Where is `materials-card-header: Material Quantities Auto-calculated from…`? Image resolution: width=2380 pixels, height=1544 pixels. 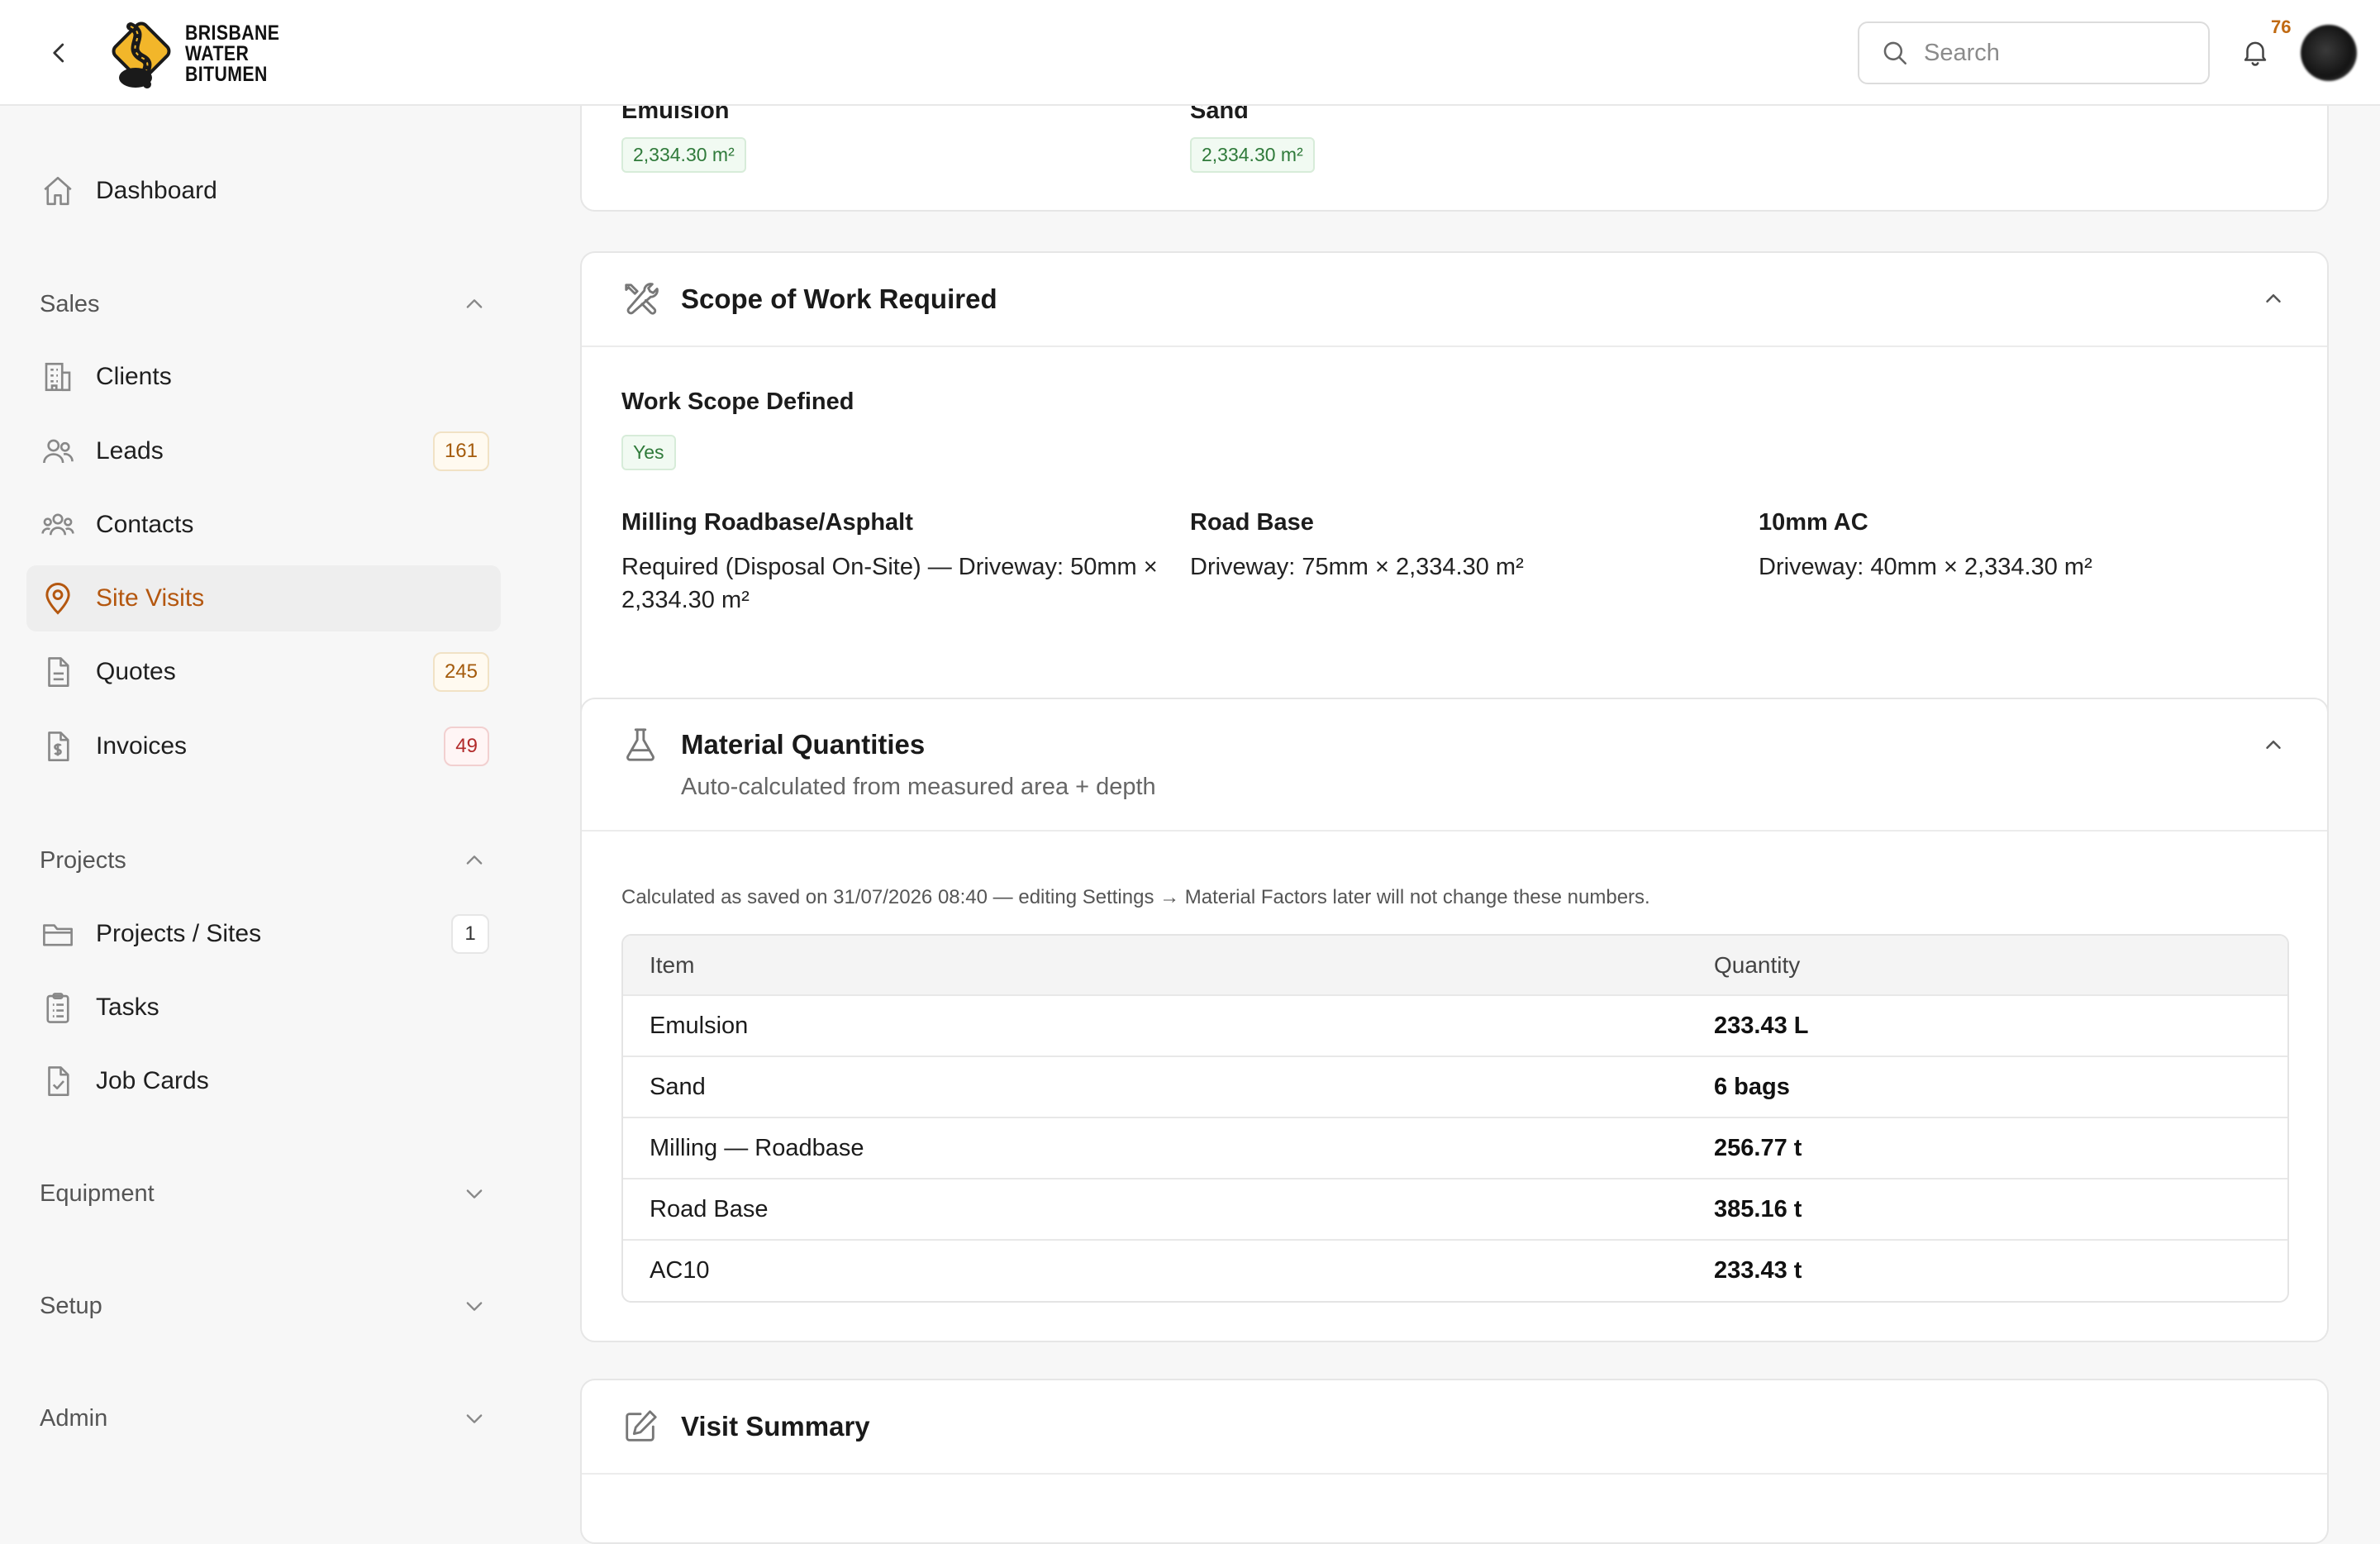 materials-card-header: Material Quantities Auto-calculated from… is located at coordinates (1454, 766).